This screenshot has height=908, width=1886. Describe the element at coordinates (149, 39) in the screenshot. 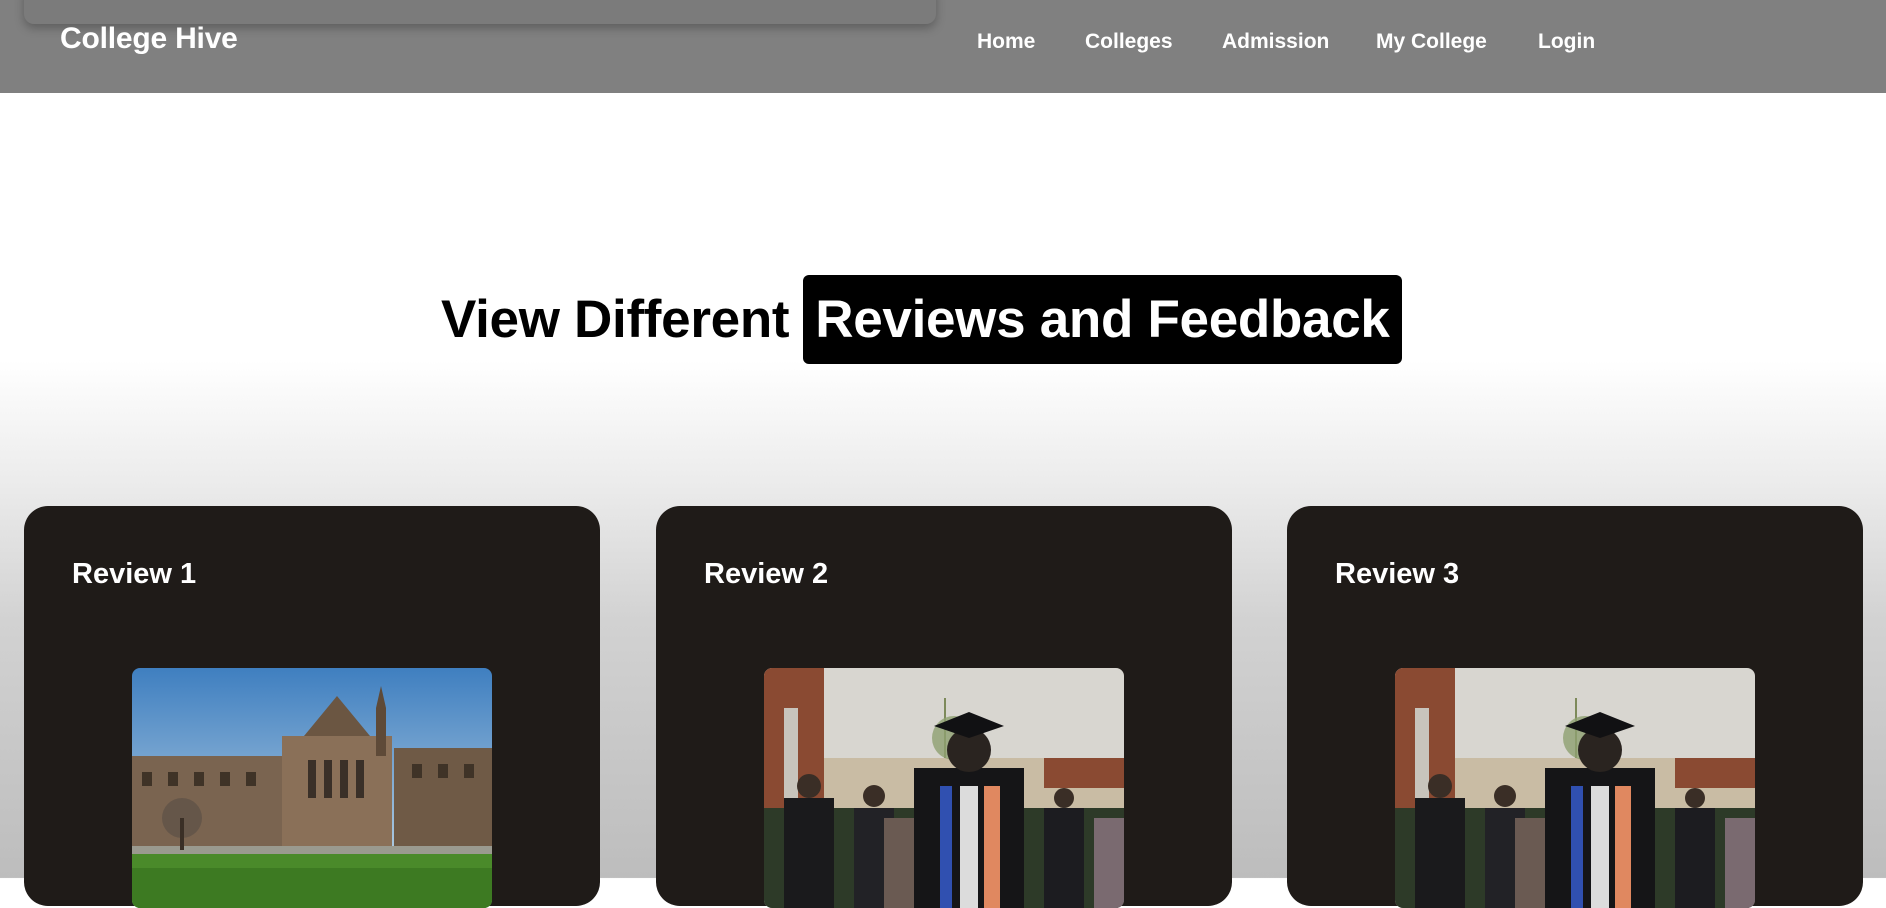

I see `brand-logo: College Hive` at that location.